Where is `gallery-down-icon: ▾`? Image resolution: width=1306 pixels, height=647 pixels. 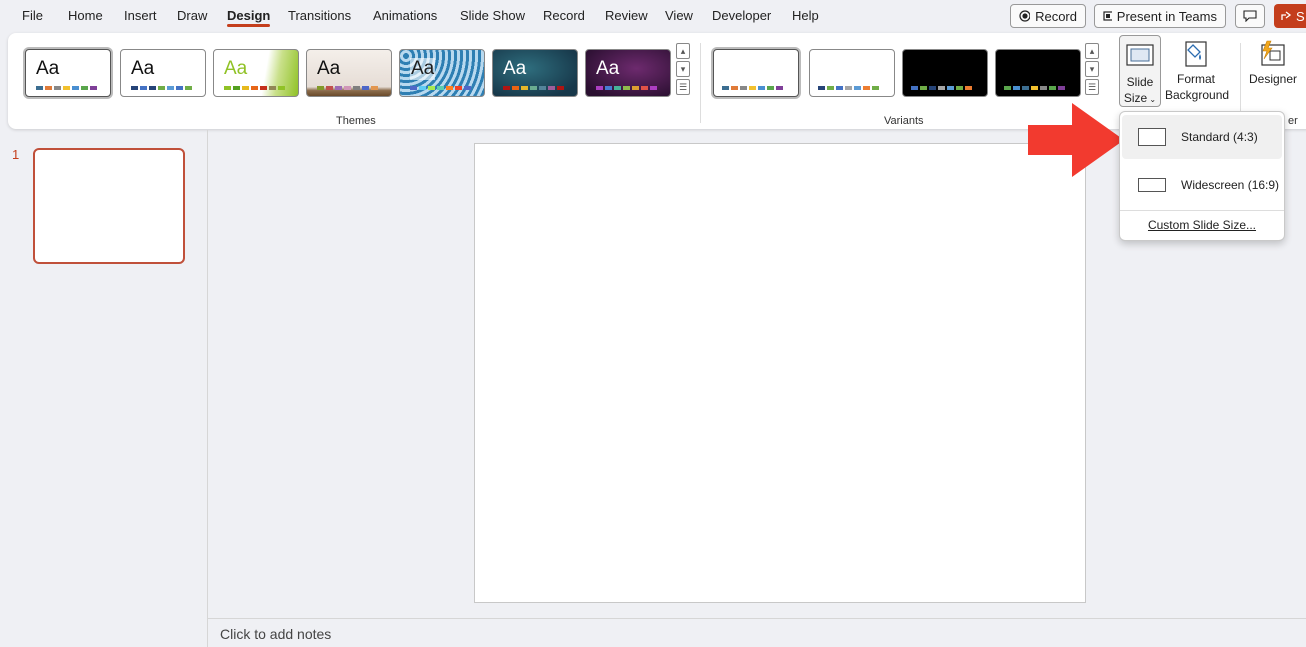 gallery-down-icon: ▾ is located at coordinates (683, 69).